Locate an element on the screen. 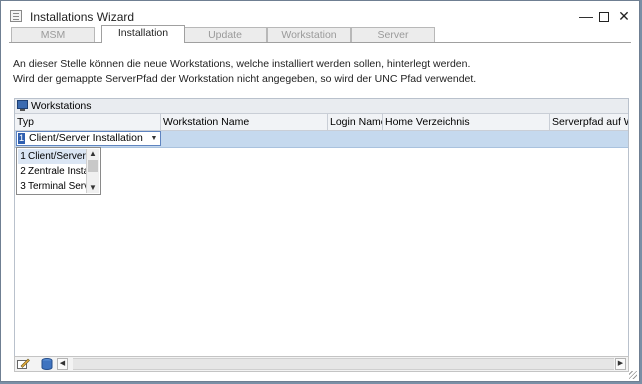 Image resolution: width=642 pixels, height=384 pixels. option-number: 1 is located at coordinates (23, 156).